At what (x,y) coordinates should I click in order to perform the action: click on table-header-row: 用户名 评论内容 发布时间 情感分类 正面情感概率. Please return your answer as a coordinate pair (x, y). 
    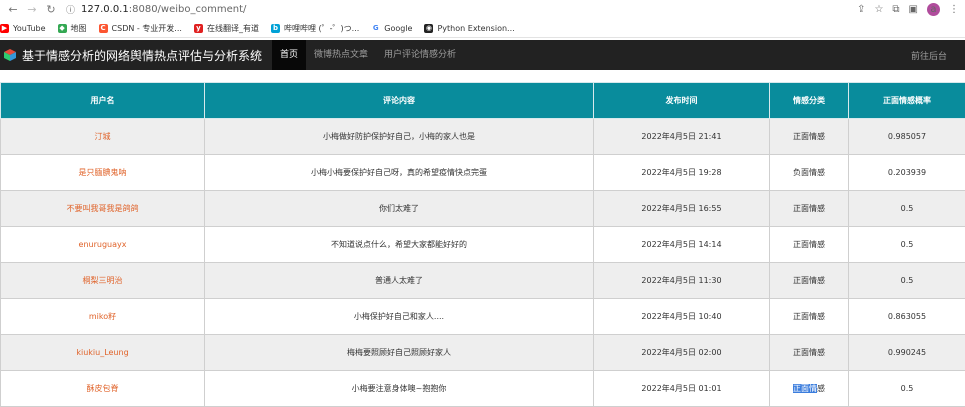
    Looking at the image, I should click on (483, 101).